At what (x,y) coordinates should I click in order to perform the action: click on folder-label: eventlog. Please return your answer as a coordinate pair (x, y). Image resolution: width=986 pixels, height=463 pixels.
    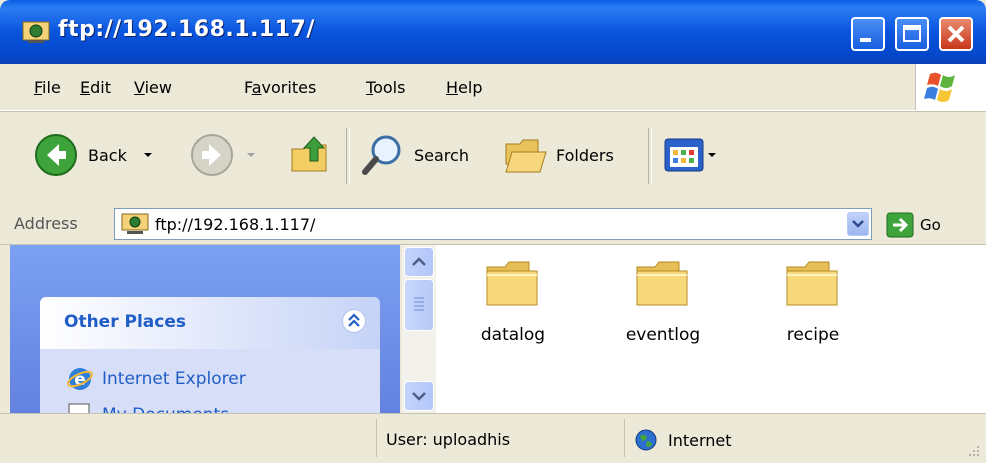
    Looking at the image, I should click on (663, 335).